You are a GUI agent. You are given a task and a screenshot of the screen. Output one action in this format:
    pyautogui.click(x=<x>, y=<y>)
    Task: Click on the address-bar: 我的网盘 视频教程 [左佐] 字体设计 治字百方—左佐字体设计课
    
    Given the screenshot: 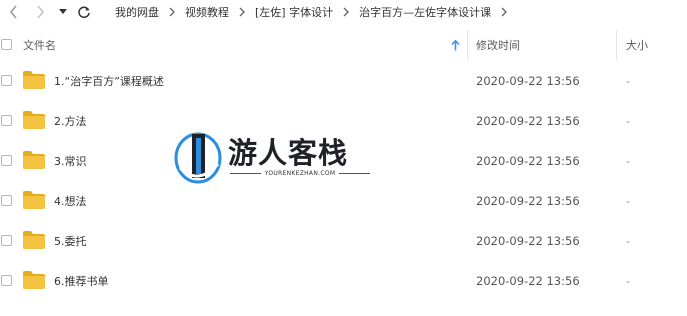 What is the action you would take?
    pyautogui.click(x=343, y=12)
    